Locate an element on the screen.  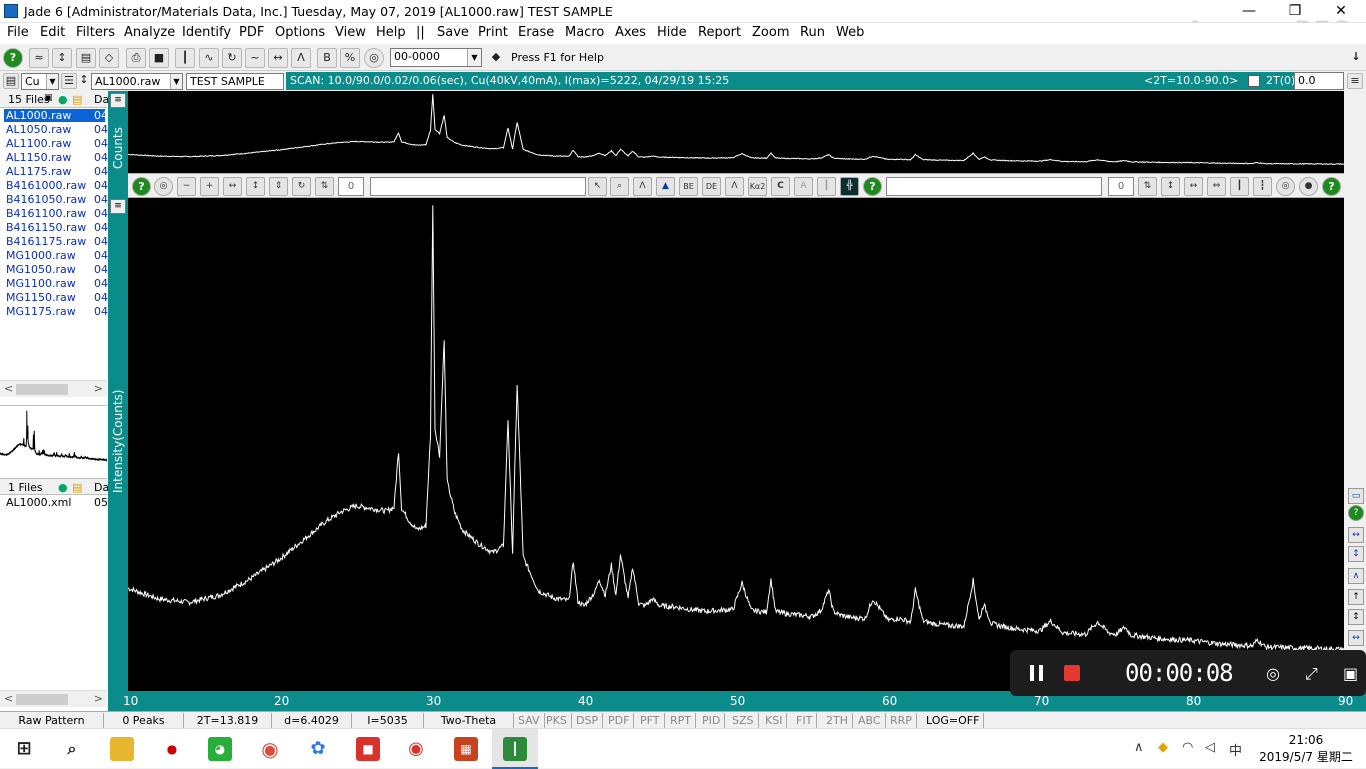
target-icon: ◎ is located at coordinates (163, 186).